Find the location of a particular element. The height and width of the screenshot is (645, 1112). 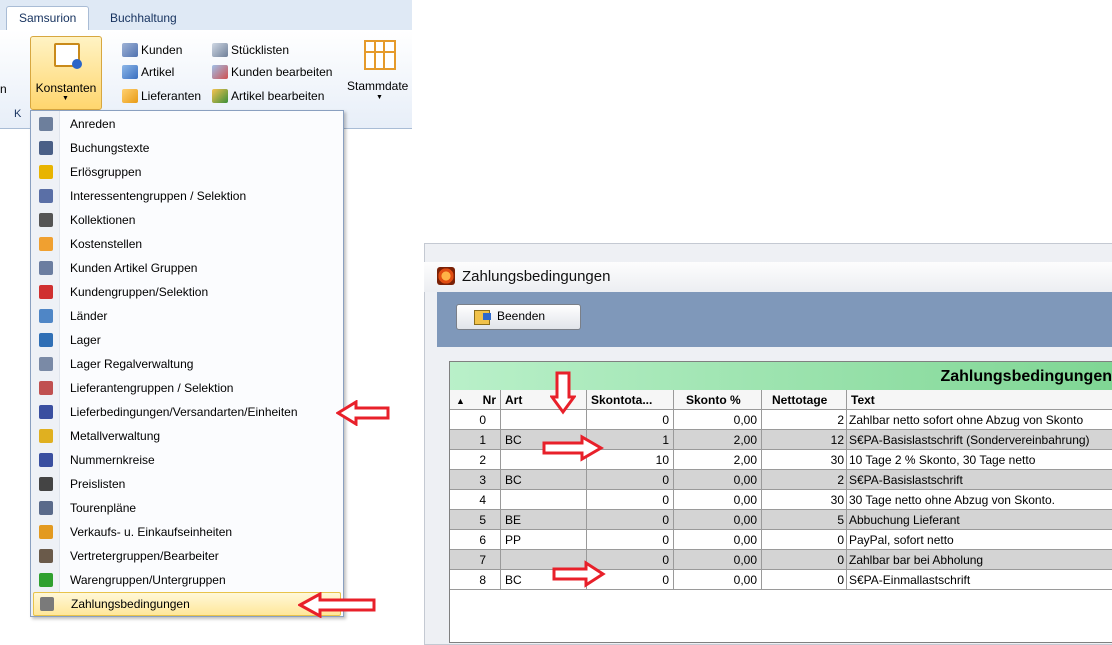

edit-articles-button: Artikel bearbeiten is located at coordinates (268, 96).